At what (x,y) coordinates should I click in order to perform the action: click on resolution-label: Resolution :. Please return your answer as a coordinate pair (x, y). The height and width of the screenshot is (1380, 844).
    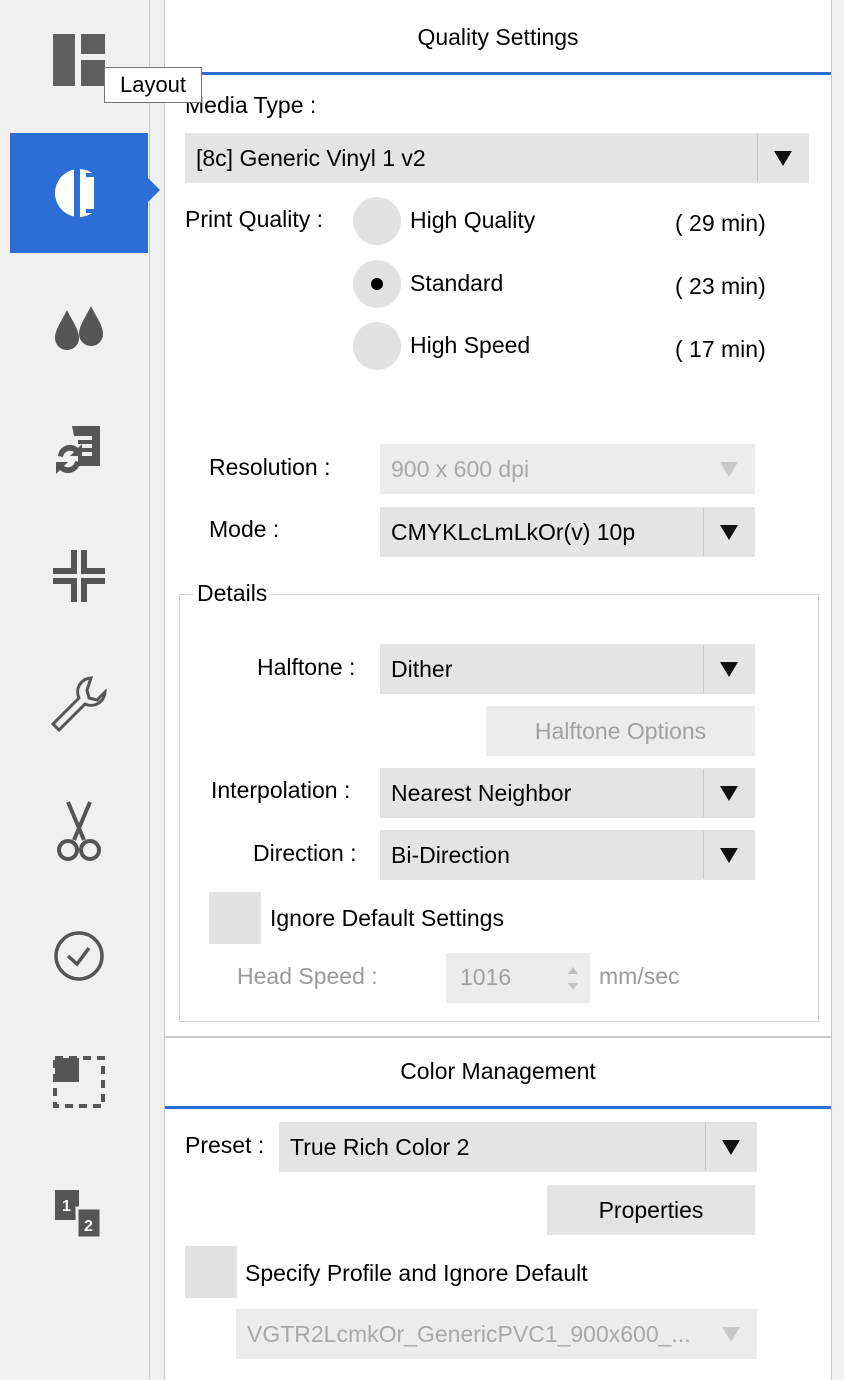
    Looking at the image, I should click on (270, 467).